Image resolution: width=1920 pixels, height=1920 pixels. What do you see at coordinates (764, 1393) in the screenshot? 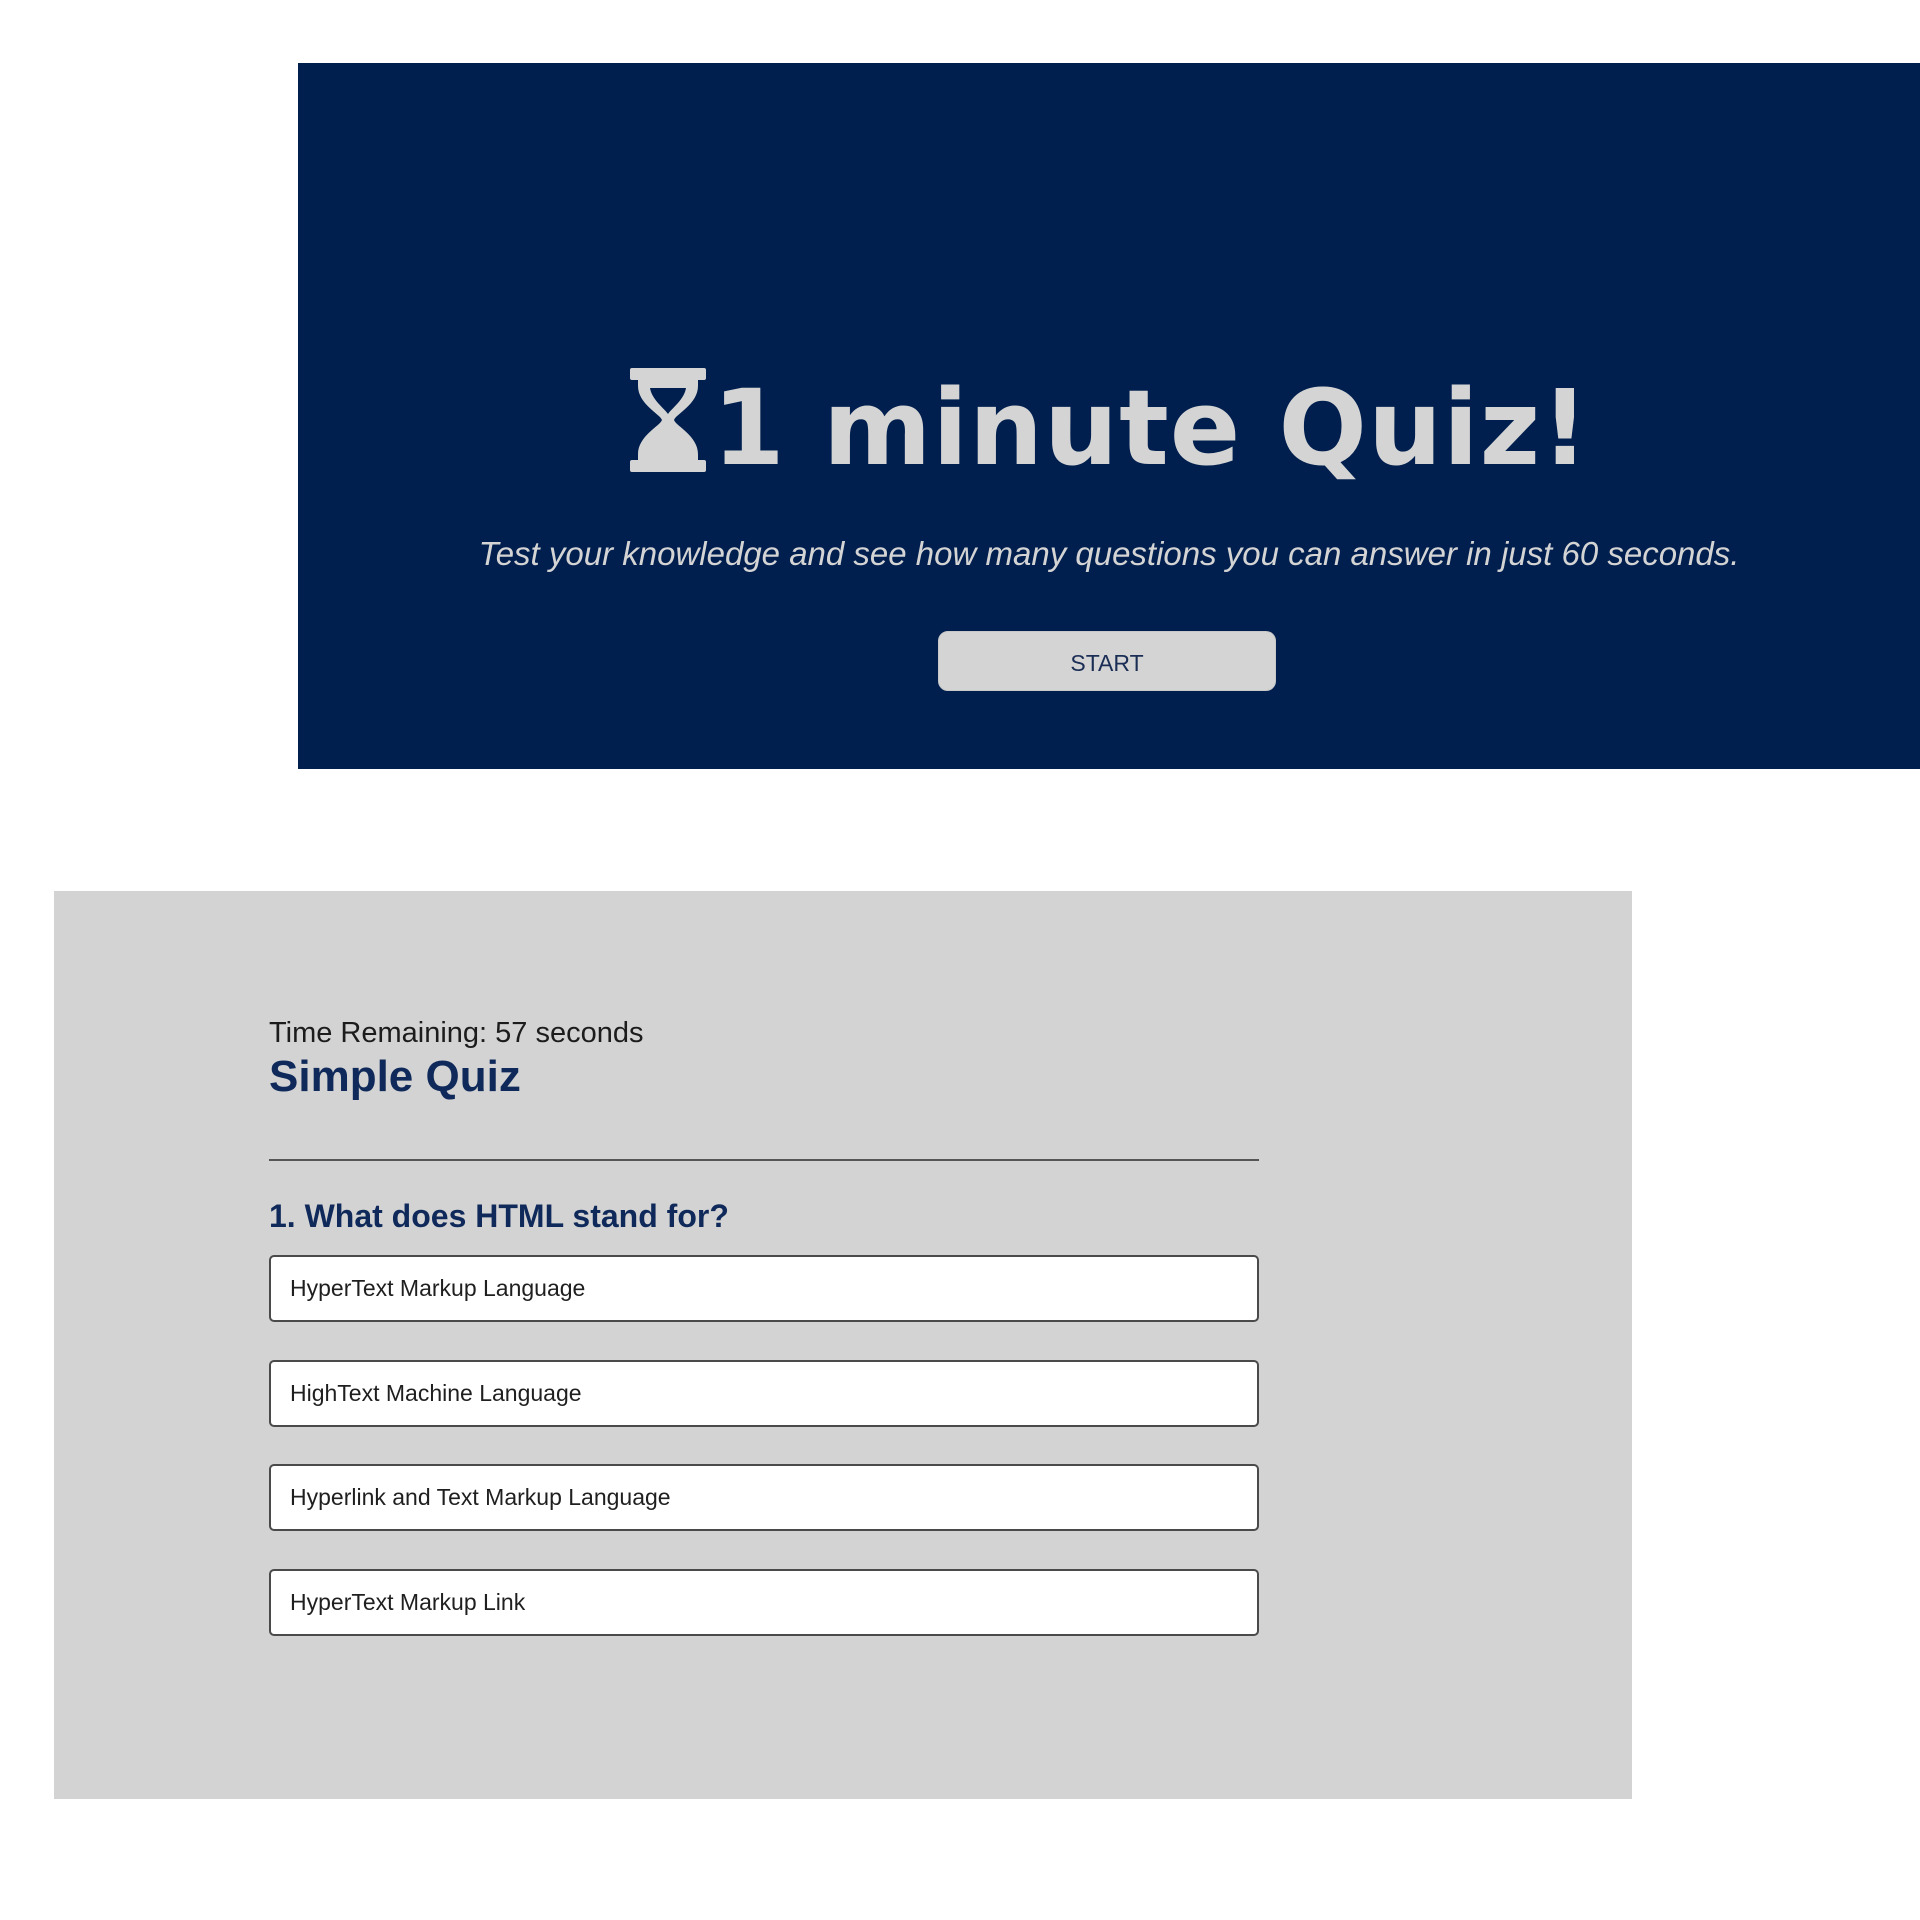
I see `answer-option: HighText Machine Language` at bounding box center [764, 1393].